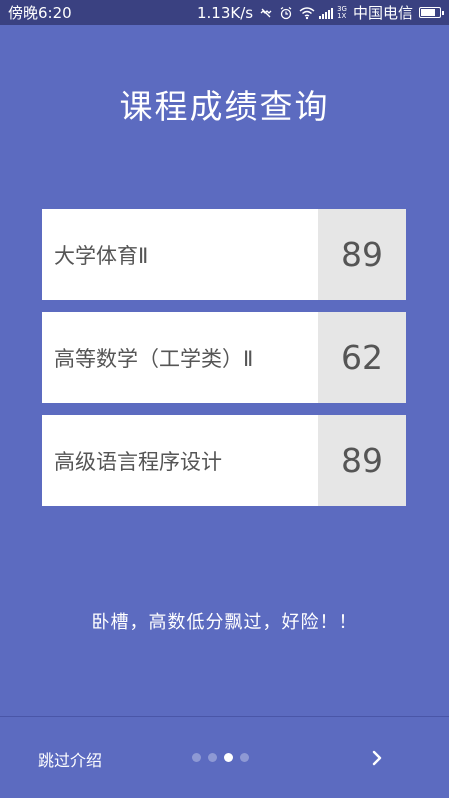 The image size is (449, 798). I want to click on vibrate-icon, so click(266, 13).